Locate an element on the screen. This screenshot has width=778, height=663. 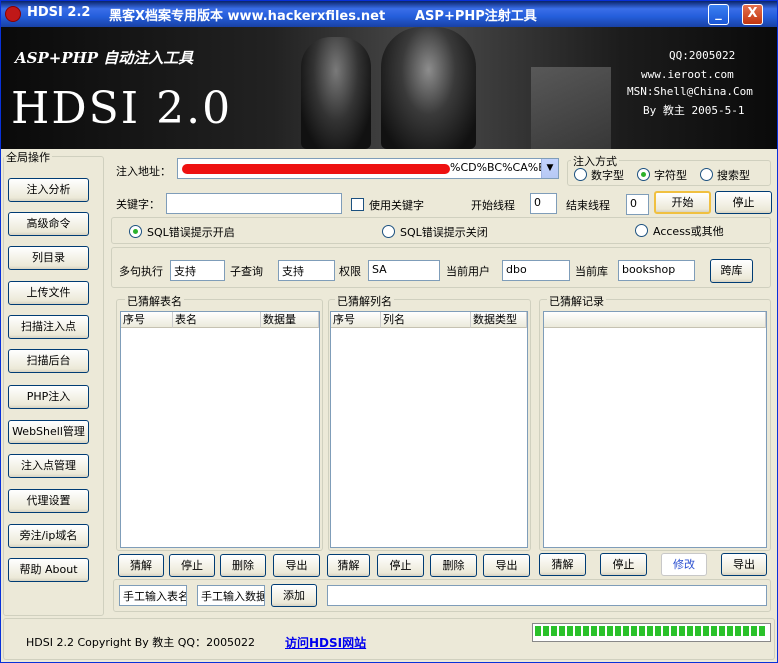
mode-search-radio is located at coordinates (706, 174).